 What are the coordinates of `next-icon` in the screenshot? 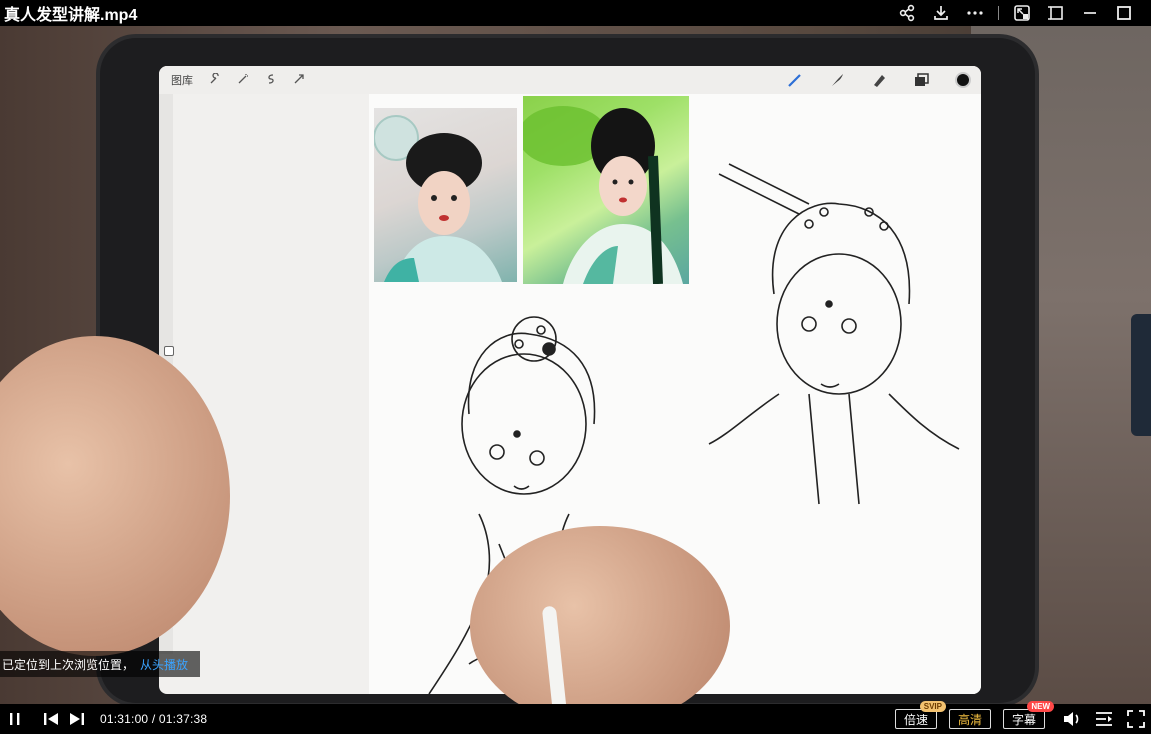 It's located at (77, 719).